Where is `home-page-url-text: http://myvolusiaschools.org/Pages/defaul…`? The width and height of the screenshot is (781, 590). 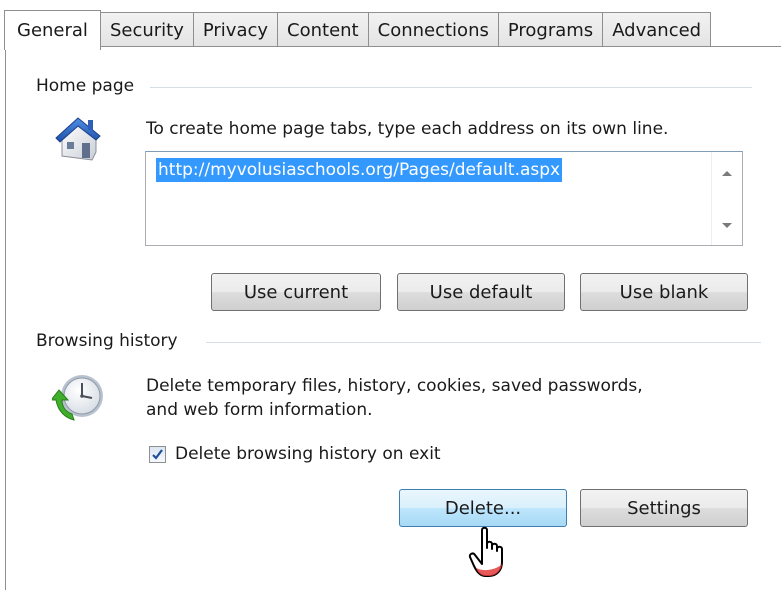 home-page-url-text: http://myvolusiaschools.org/Pages/defaul… is located at coordinates (359, 170).